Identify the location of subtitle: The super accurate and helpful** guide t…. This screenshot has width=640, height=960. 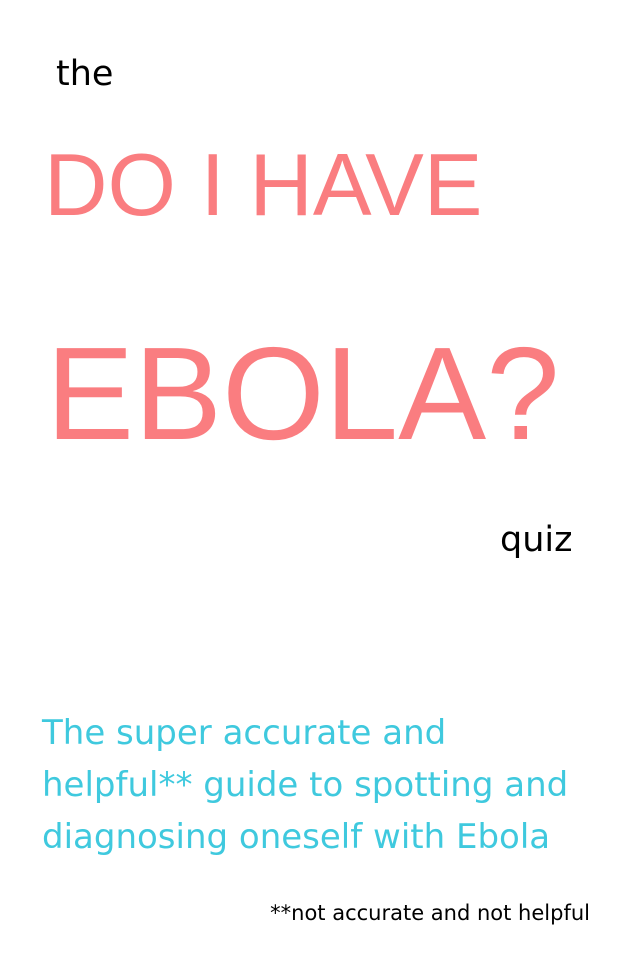
(305, 785).